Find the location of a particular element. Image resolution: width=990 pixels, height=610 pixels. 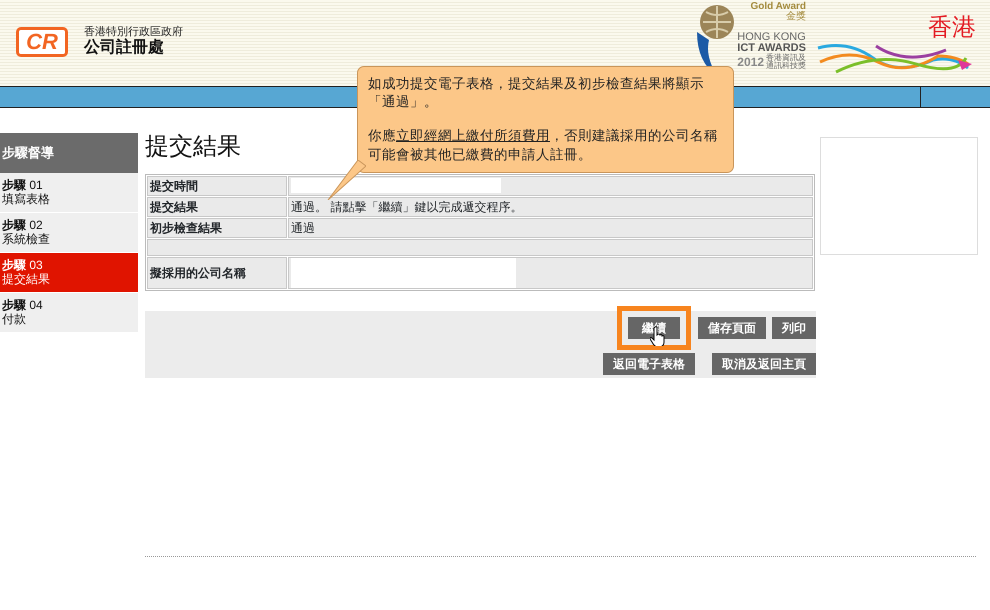

value-cell: 通過 is located at coordinates (550, 228).